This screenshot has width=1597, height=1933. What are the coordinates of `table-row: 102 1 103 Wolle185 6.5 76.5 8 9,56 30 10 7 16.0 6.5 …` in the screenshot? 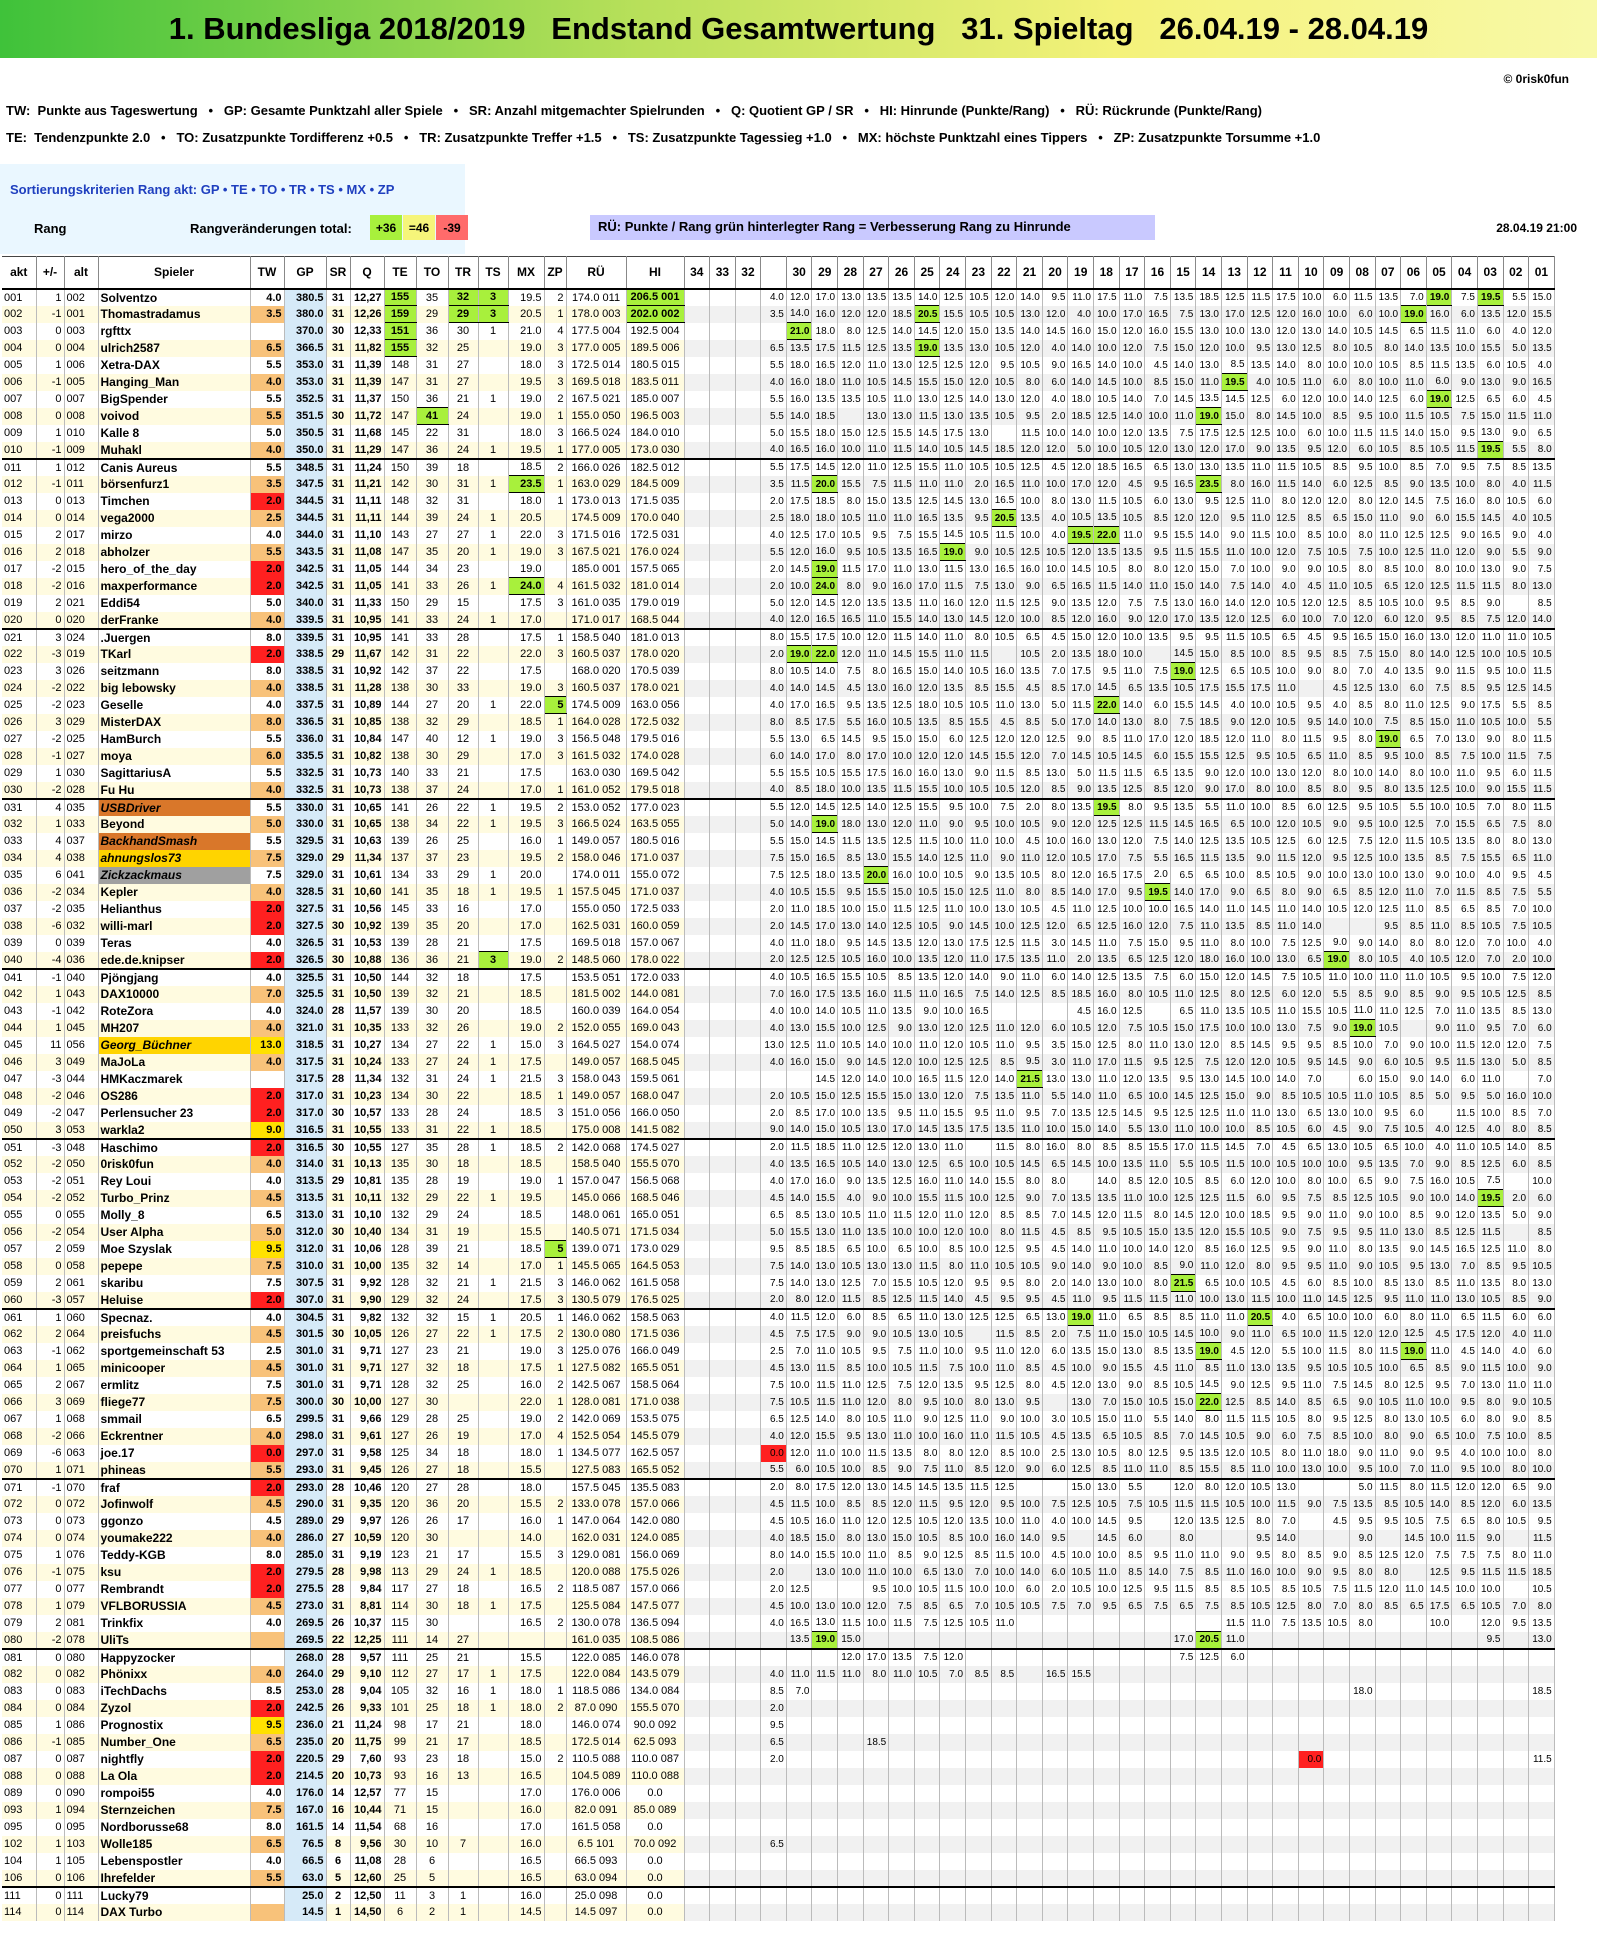 It's located at (778, 1844).